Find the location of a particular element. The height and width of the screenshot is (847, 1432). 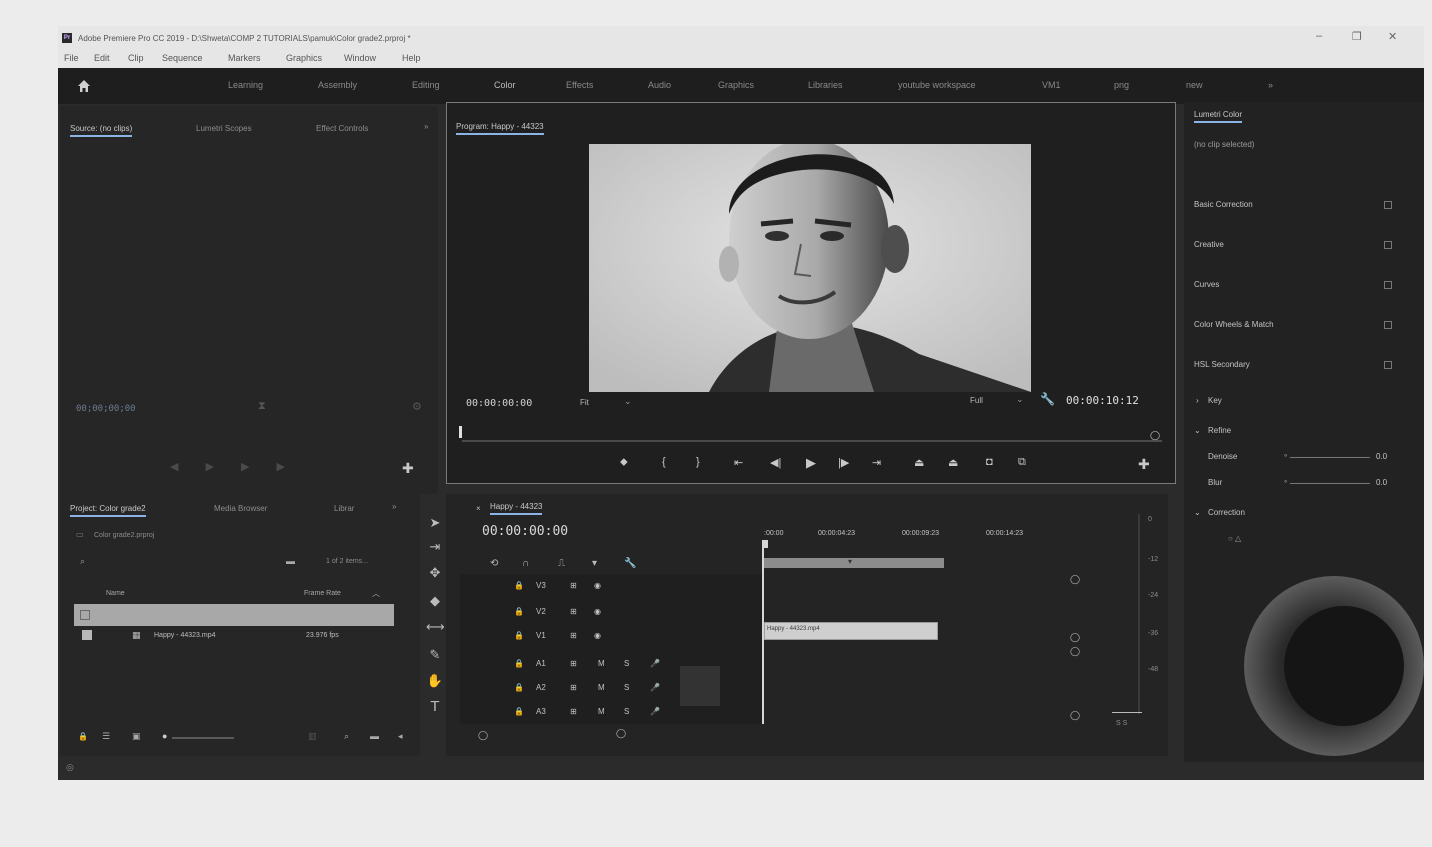

denoise-slider is located at coordinates (1330, 457).